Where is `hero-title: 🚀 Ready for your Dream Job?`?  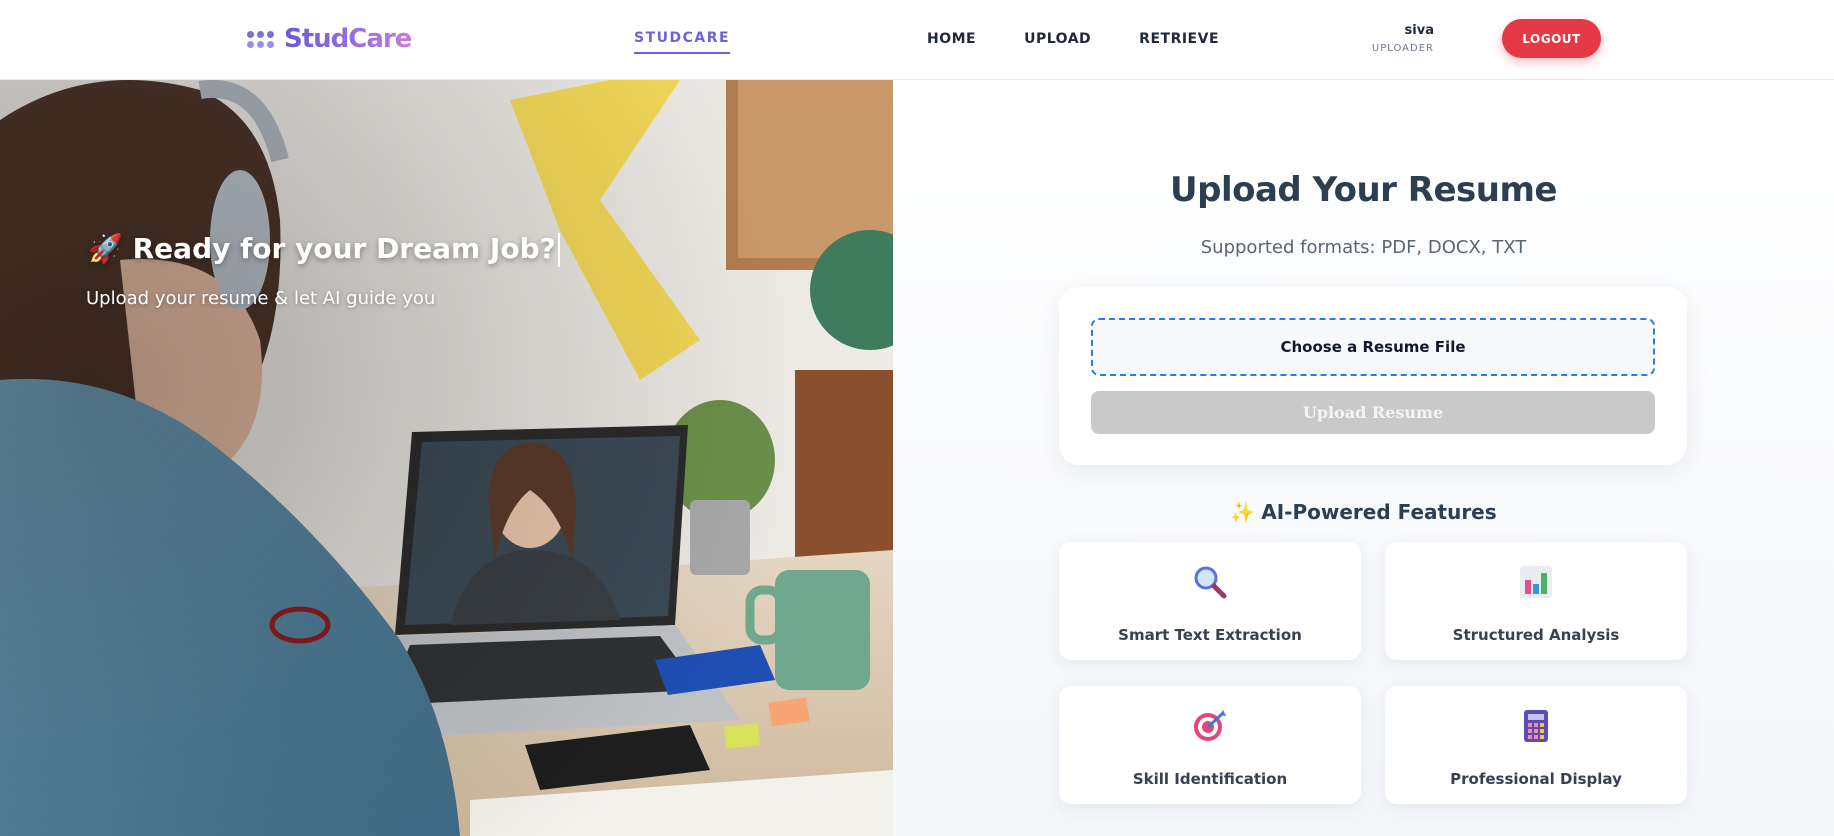 hero-title: 🚀 Ready for your Dream Job? is located at coordinates (324, 249).